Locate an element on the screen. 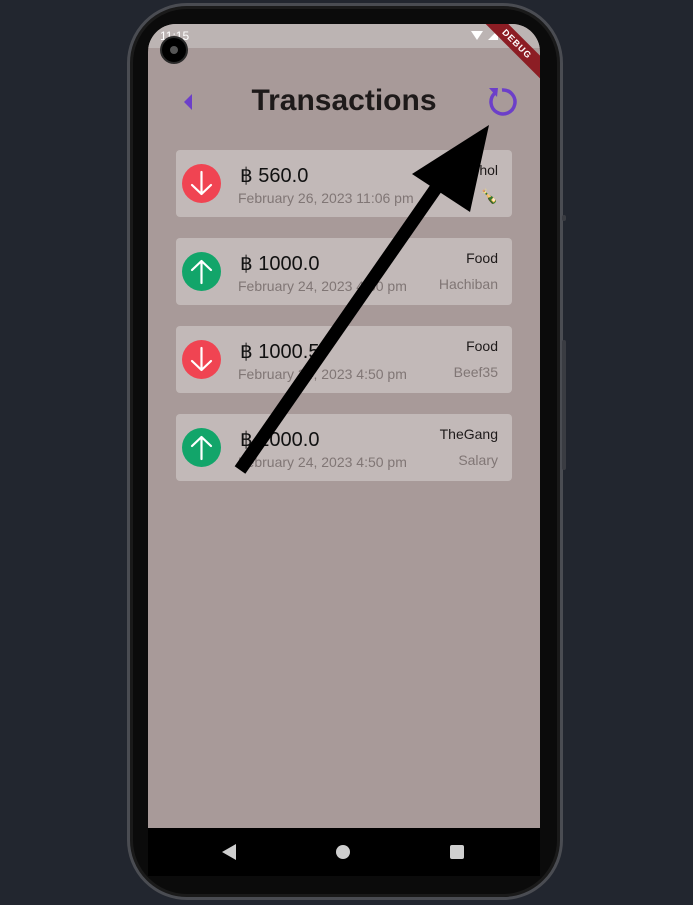  arrow-shaft is located at coordinates (345, 319).